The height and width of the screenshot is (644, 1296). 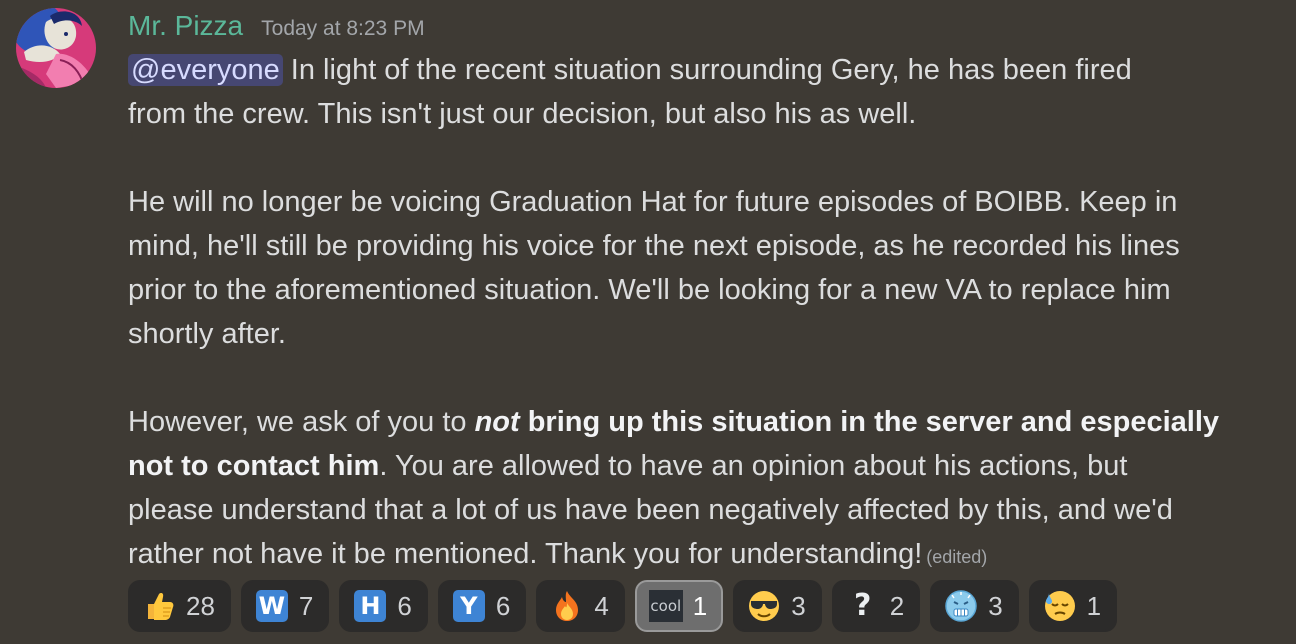 What do you see at coordinates (200, 605) in the screenshot?
I see `reaction-count: 28` at bounding box center [200, 605].